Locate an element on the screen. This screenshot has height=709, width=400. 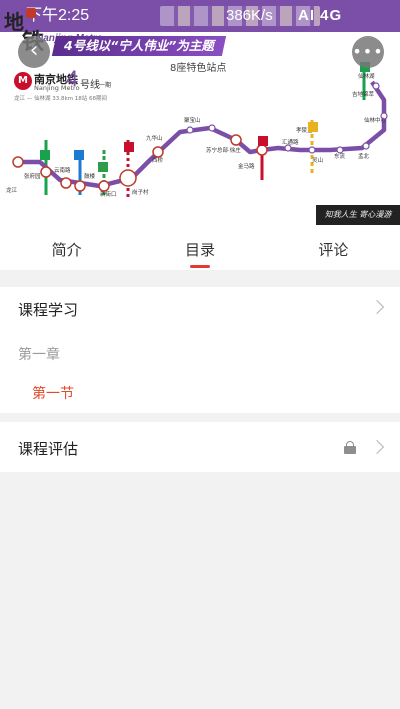
label-jinmalu: 金马路 is located at coordinates (246, 166).